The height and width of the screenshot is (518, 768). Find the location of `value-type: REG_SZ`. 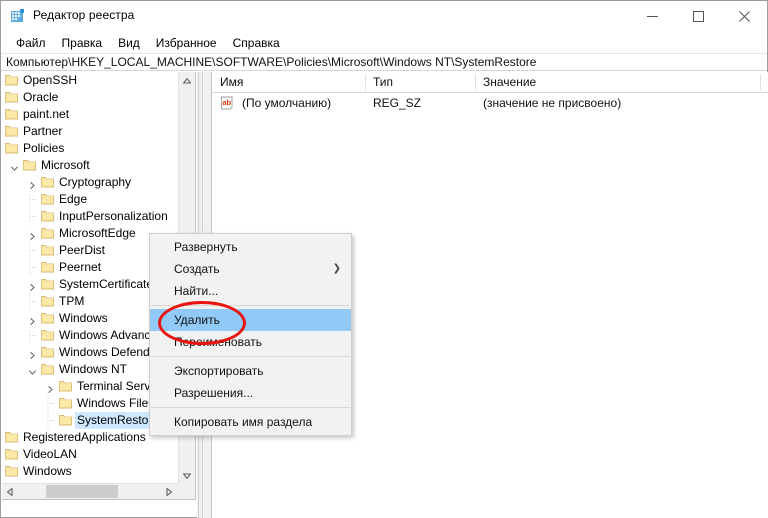

value-type: REG_SZ is located at coordinates (397, 103).